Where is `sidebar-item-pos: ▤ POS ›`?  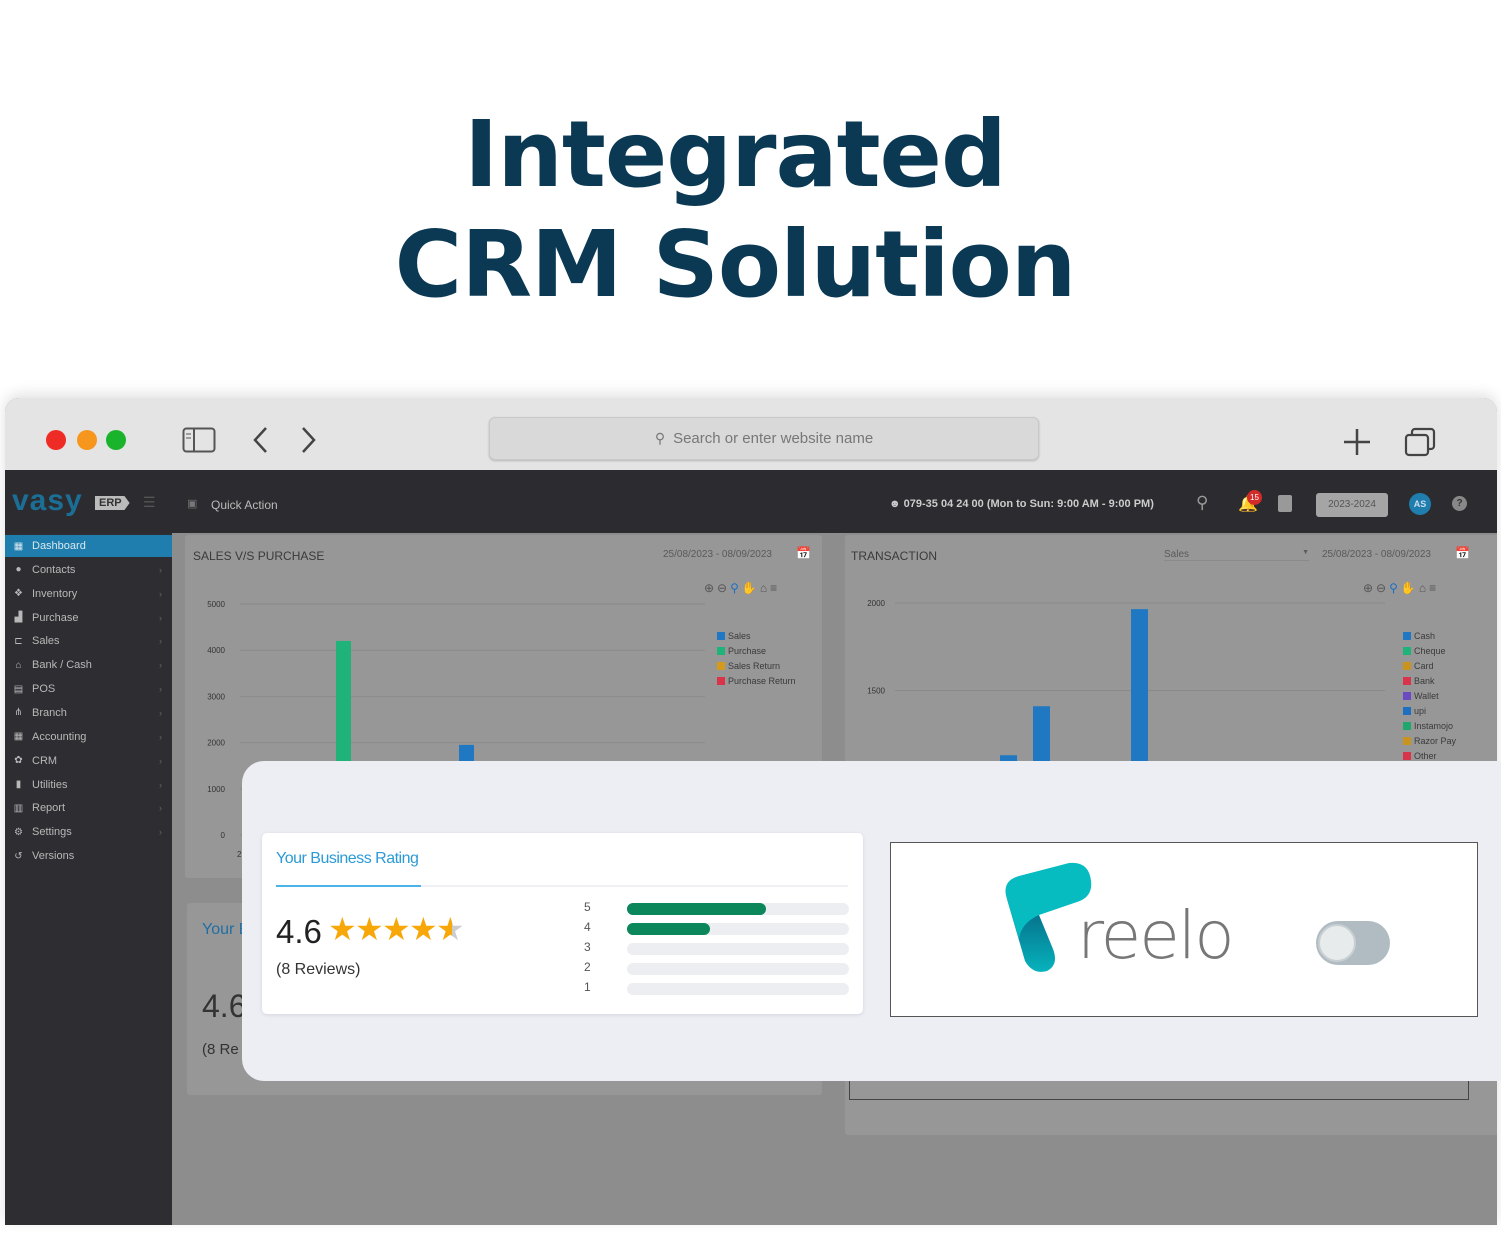 sidebar-item-pos: ▤ POS › is located at coordinates (88, 689).